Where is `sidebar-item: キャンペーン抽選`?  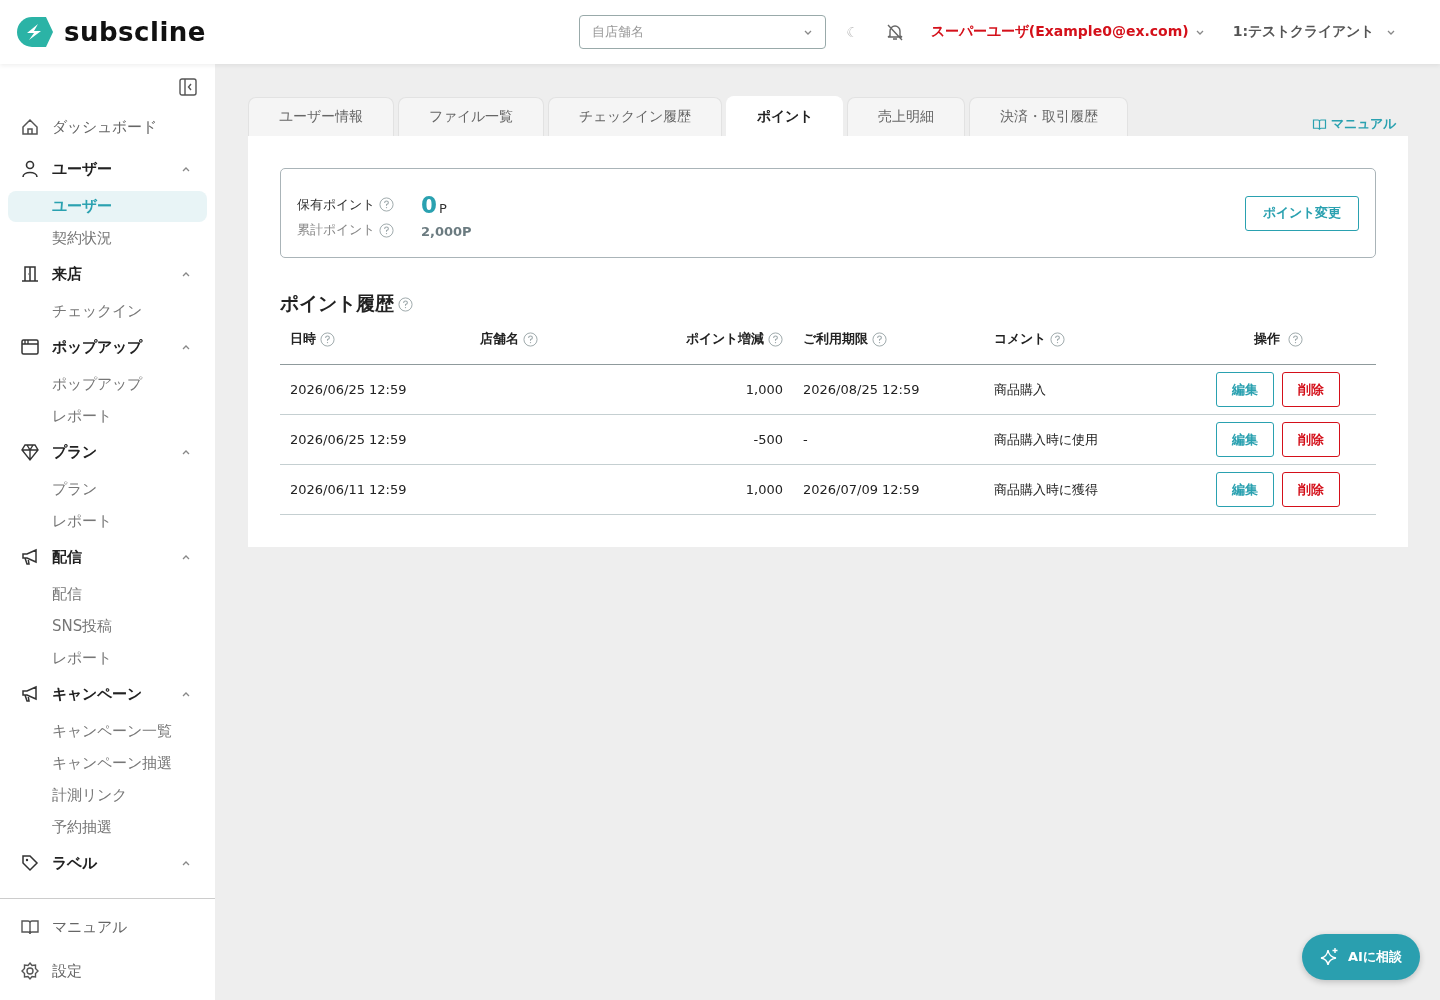
sidebar-item: キャンペーン抽選 is located at coordinates (107, 764).